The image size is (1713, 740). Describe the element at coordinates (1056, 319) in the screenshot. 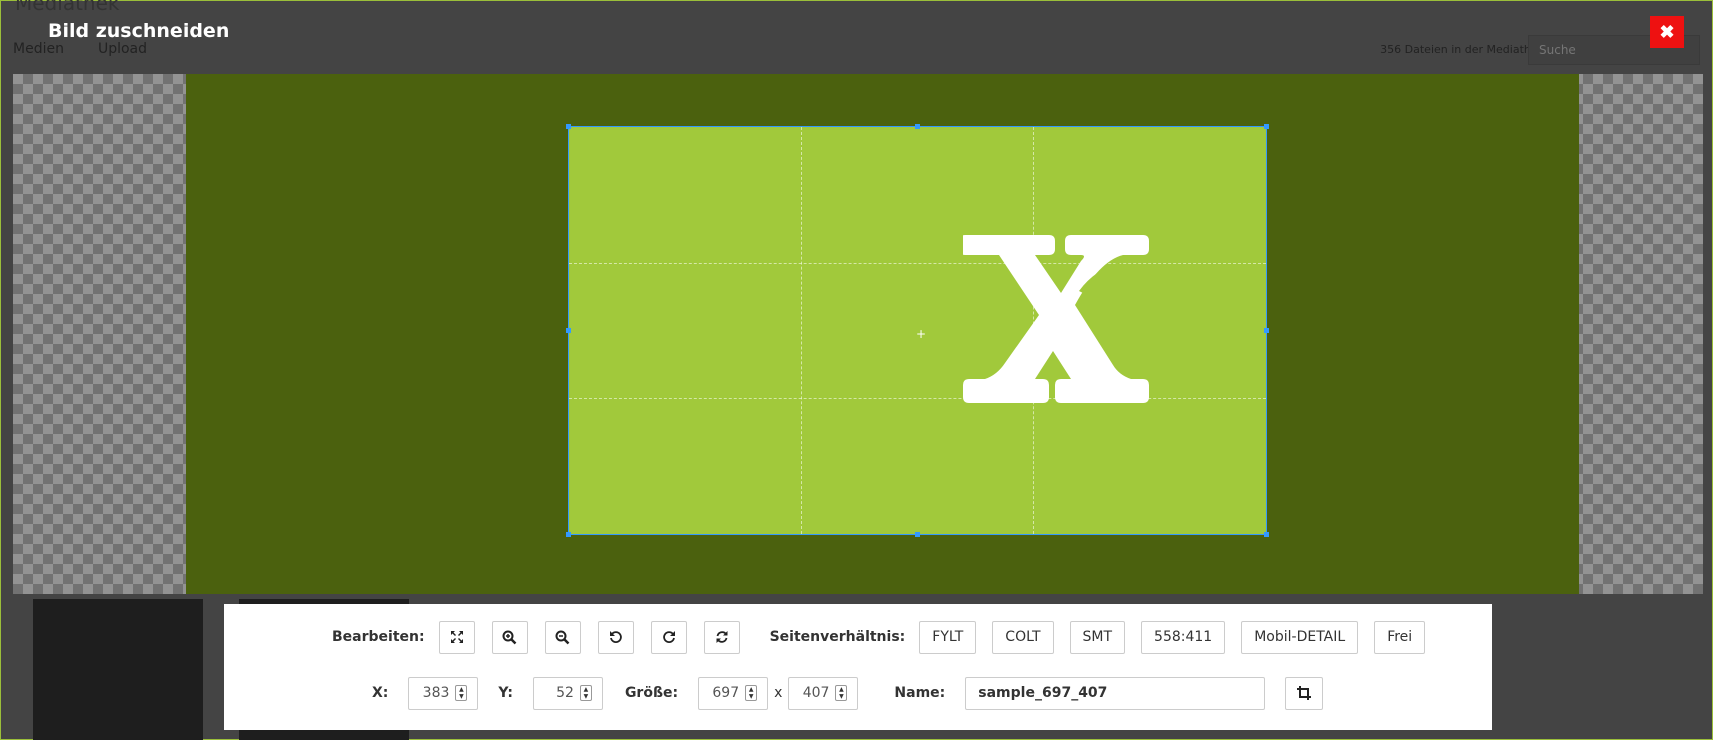

I see `x-logo` at that location.